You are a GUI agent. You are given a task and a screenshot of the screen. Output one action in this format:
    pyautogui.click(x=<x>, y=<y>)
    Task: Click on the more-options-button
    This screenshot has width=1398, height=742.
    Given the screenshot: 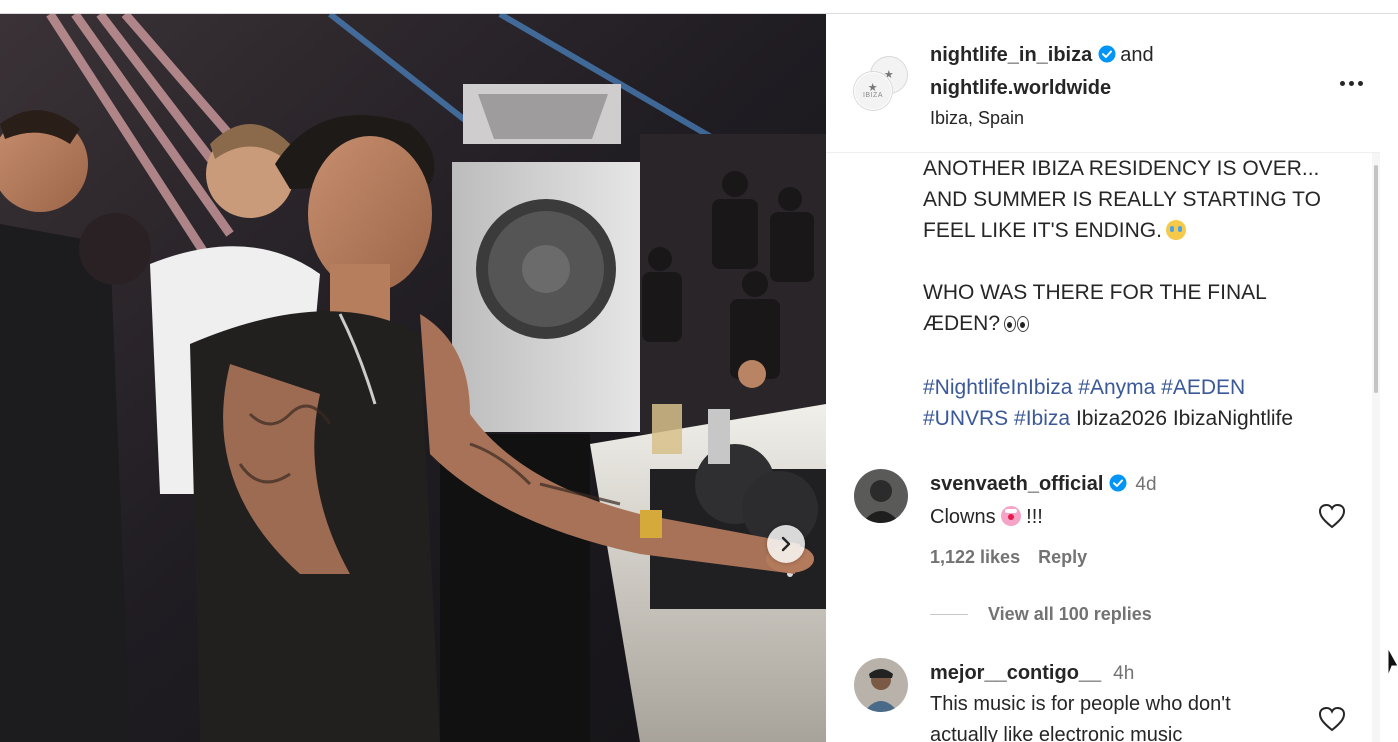 What is the action you would take?
    pyautogui.click(x=1351, y=83)
    